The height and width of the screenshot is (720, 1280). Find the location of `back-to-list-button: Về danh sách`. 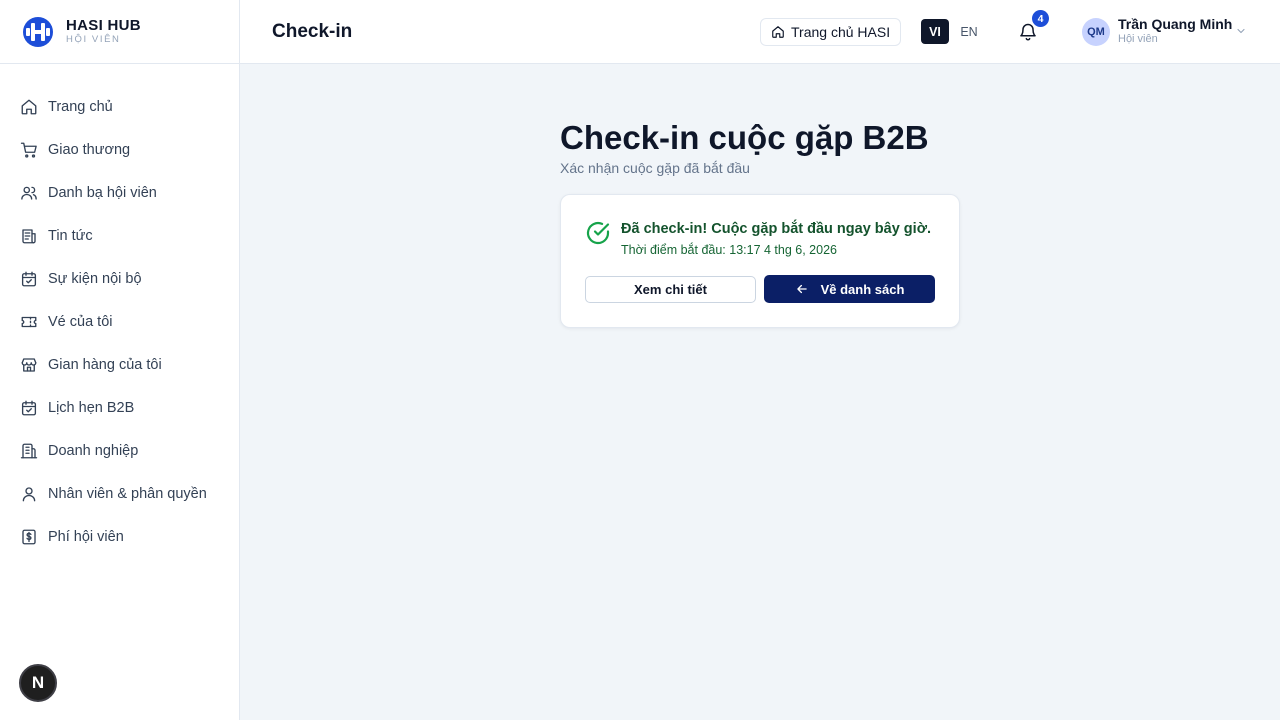

back-to-list-button: Về danh sách is located at coordinates (849, 289).